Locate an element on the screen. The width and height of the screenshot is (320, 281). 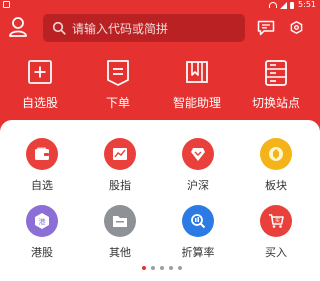
grid-item-label: 折算率 is located at coordinates (198, 252).